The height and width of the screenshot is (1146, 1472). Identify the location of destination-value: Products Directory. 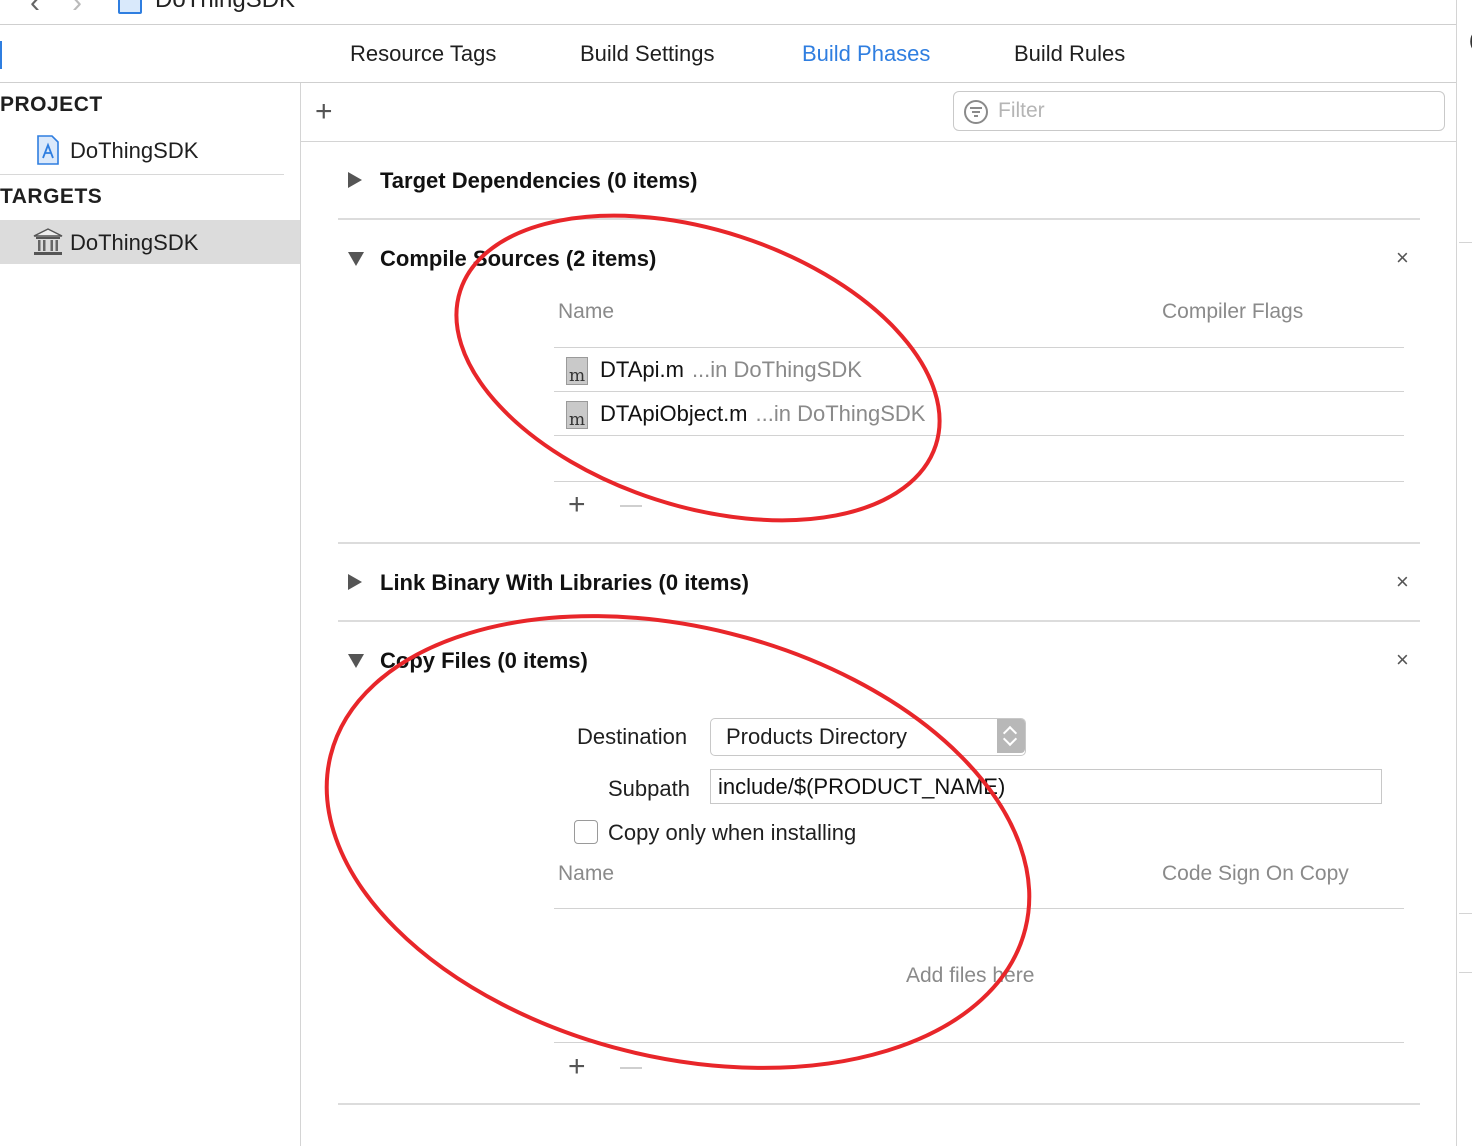
(816, 736).